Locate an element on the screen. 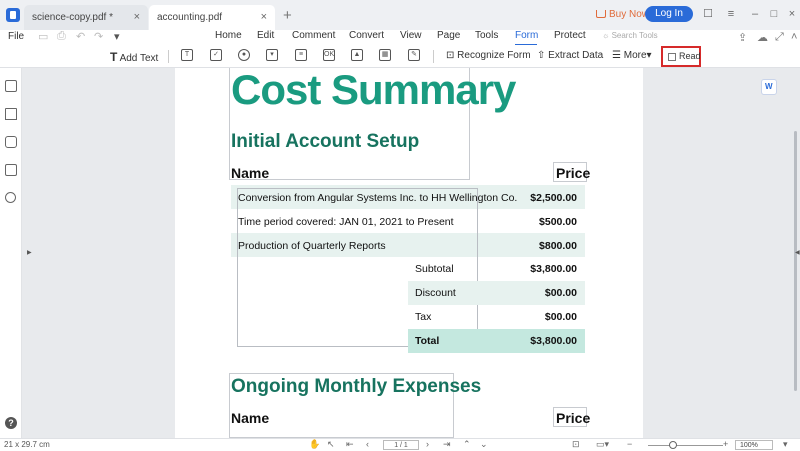 This screenshot has height=451, width=800. select-tool-icon: ↖ is located at coordinates (331, 444).